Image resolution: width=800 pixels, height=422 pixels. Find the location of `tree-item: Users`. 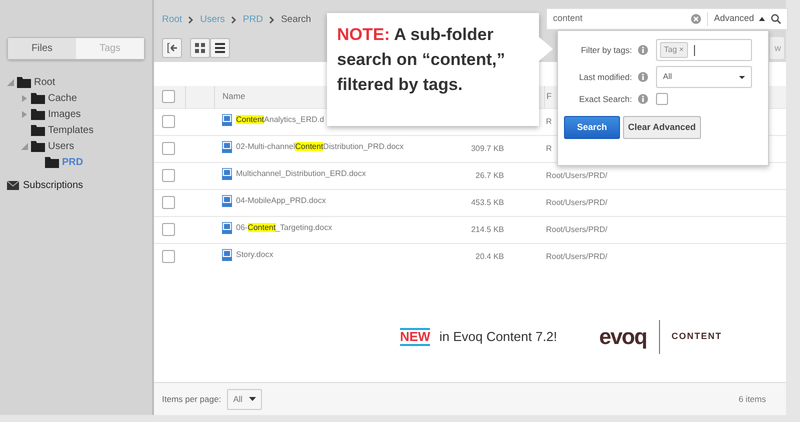

tree-item: Users is located at coordinates (61, 146).